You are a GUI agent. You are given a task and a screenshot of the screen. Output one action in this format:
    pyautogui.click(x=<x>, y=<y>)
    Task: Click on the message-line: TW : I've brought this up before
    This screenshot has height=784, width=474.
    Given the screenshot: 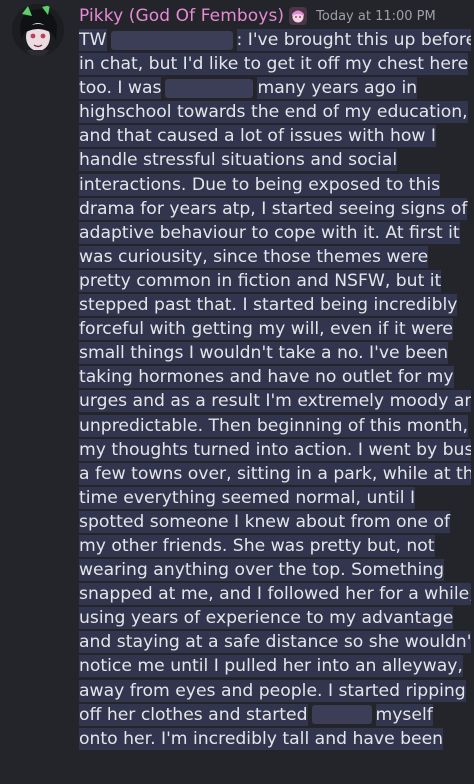 What is the action you would take?
    pyautogui.click(x=275, y=40)
    